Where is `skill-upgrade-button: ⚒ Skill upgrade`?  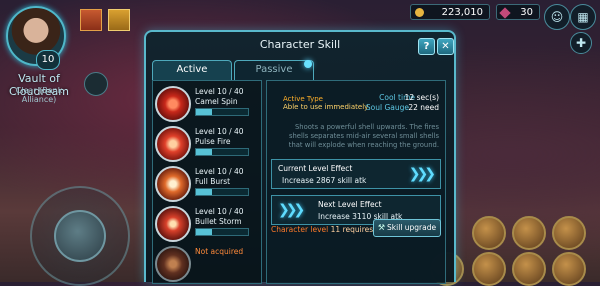 skill-upgrade-button: ⚒ Skill upgrade is located at coordinates (407, 228).